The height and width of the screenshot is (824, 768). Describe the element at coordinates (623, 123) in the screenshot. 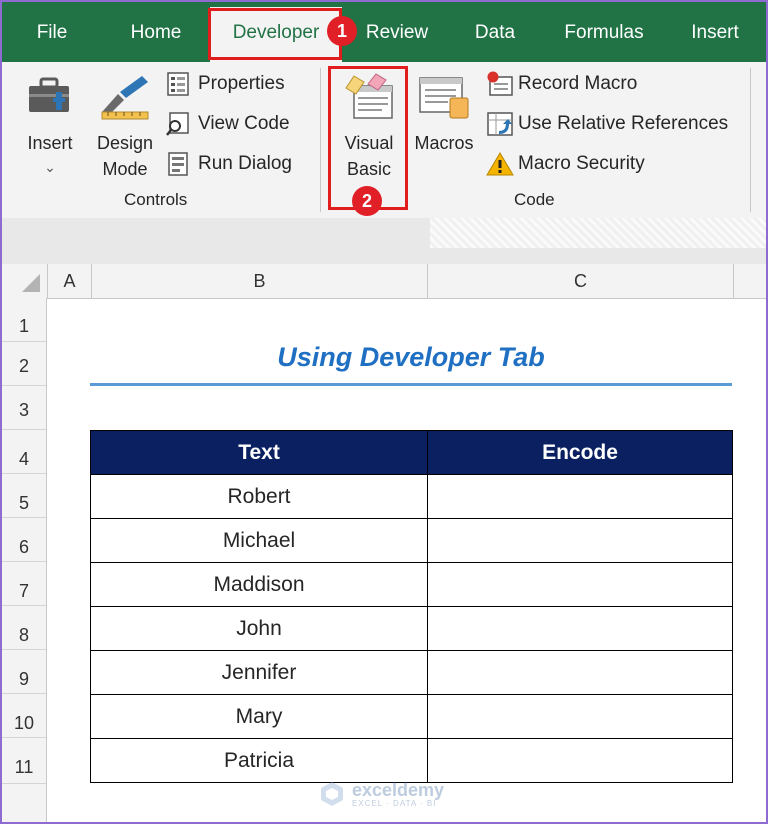

I see `use-relative-references-label: Use Relative References` at that location.